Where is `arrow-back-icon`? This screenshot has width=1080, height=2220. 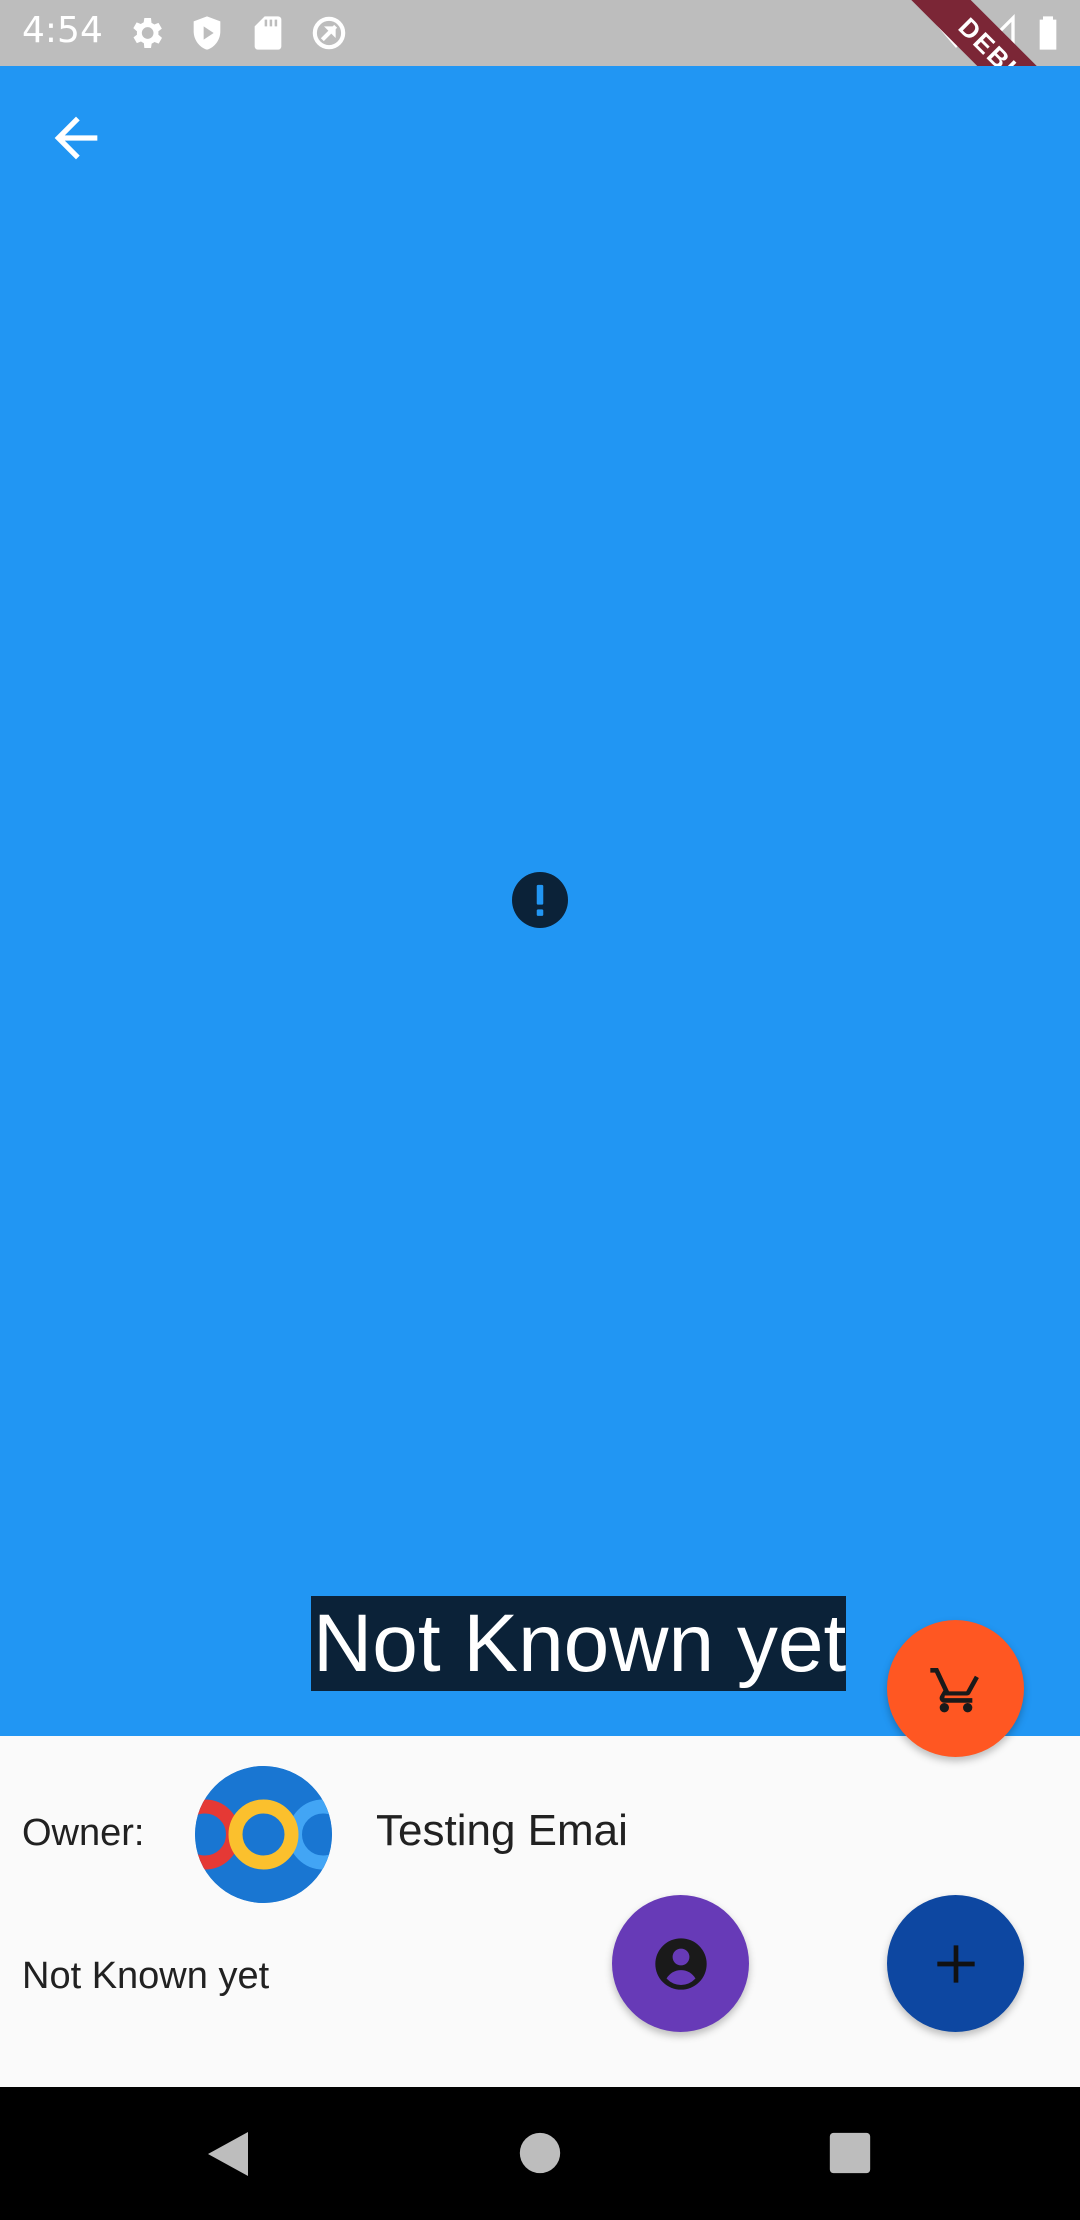 arrow-back-icon is located at coordinates (76, 138).